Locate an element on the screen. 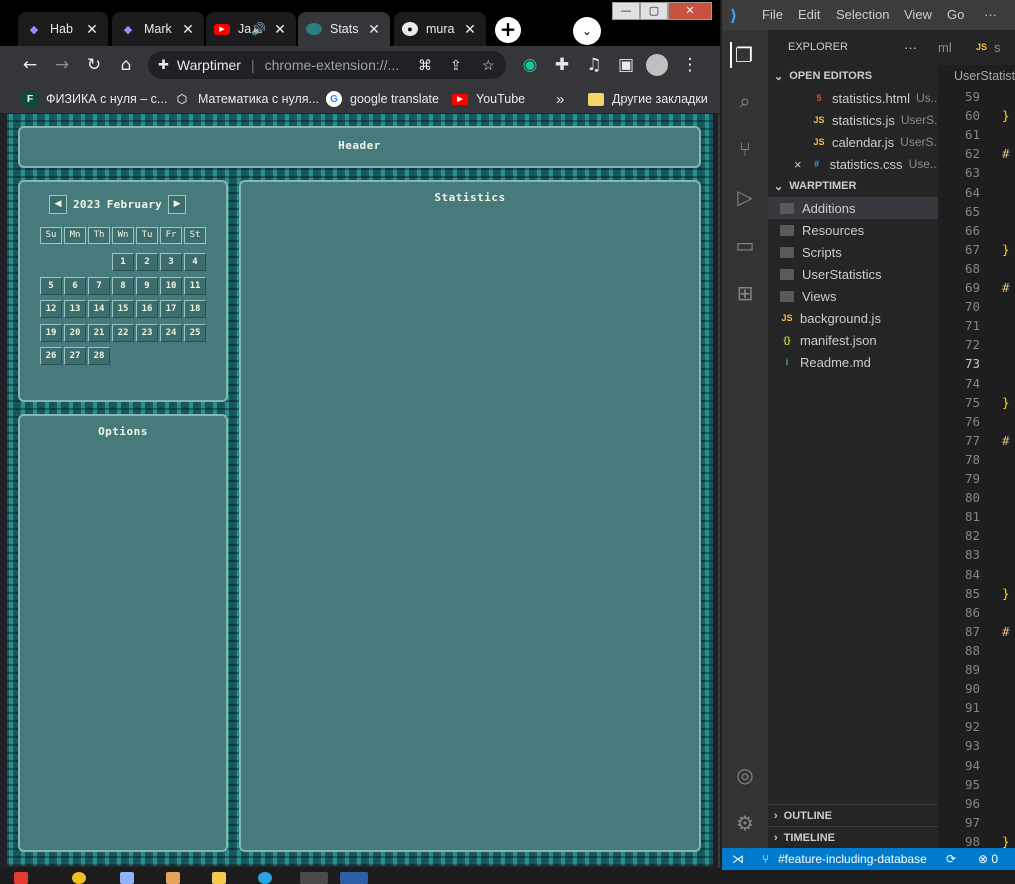  folder-item: Resources is located at coordinates (853, 230).